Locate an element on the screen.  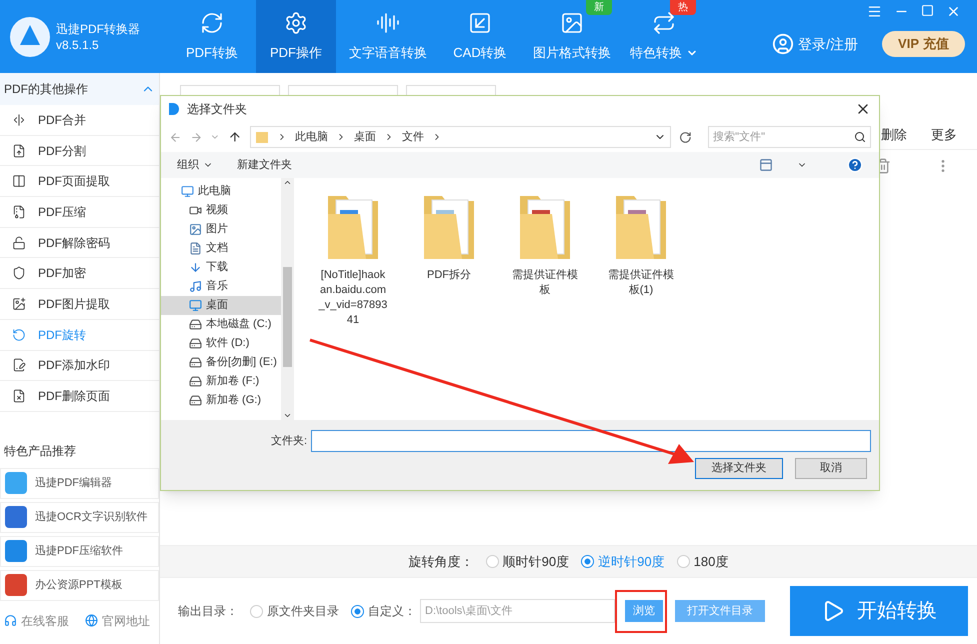
nav-tab: PDF操作 is located at coordinates (296, 36).